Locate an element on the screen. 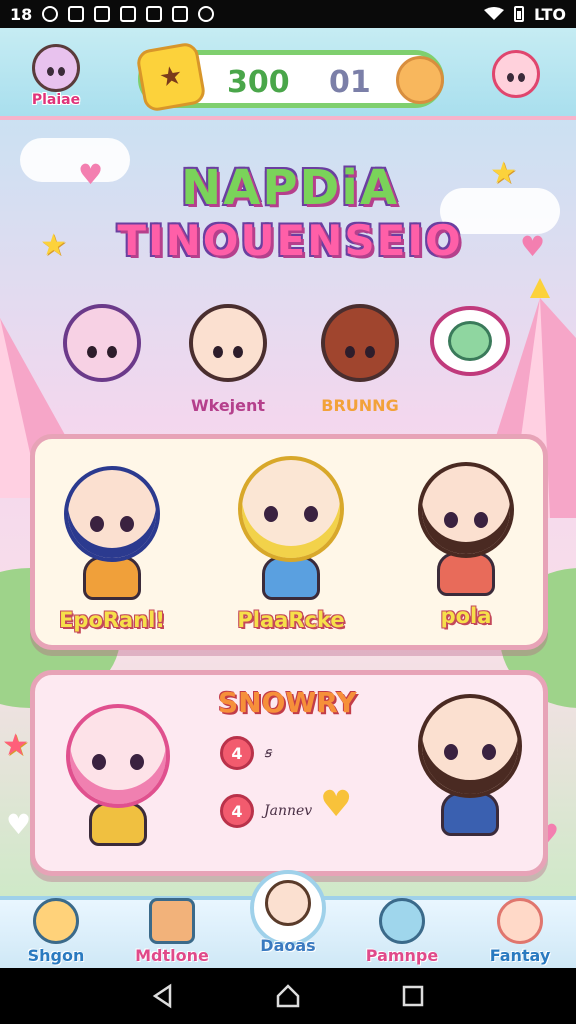 The image size is (576, 1024). navigation-icon is located at coordinates (180, 14).